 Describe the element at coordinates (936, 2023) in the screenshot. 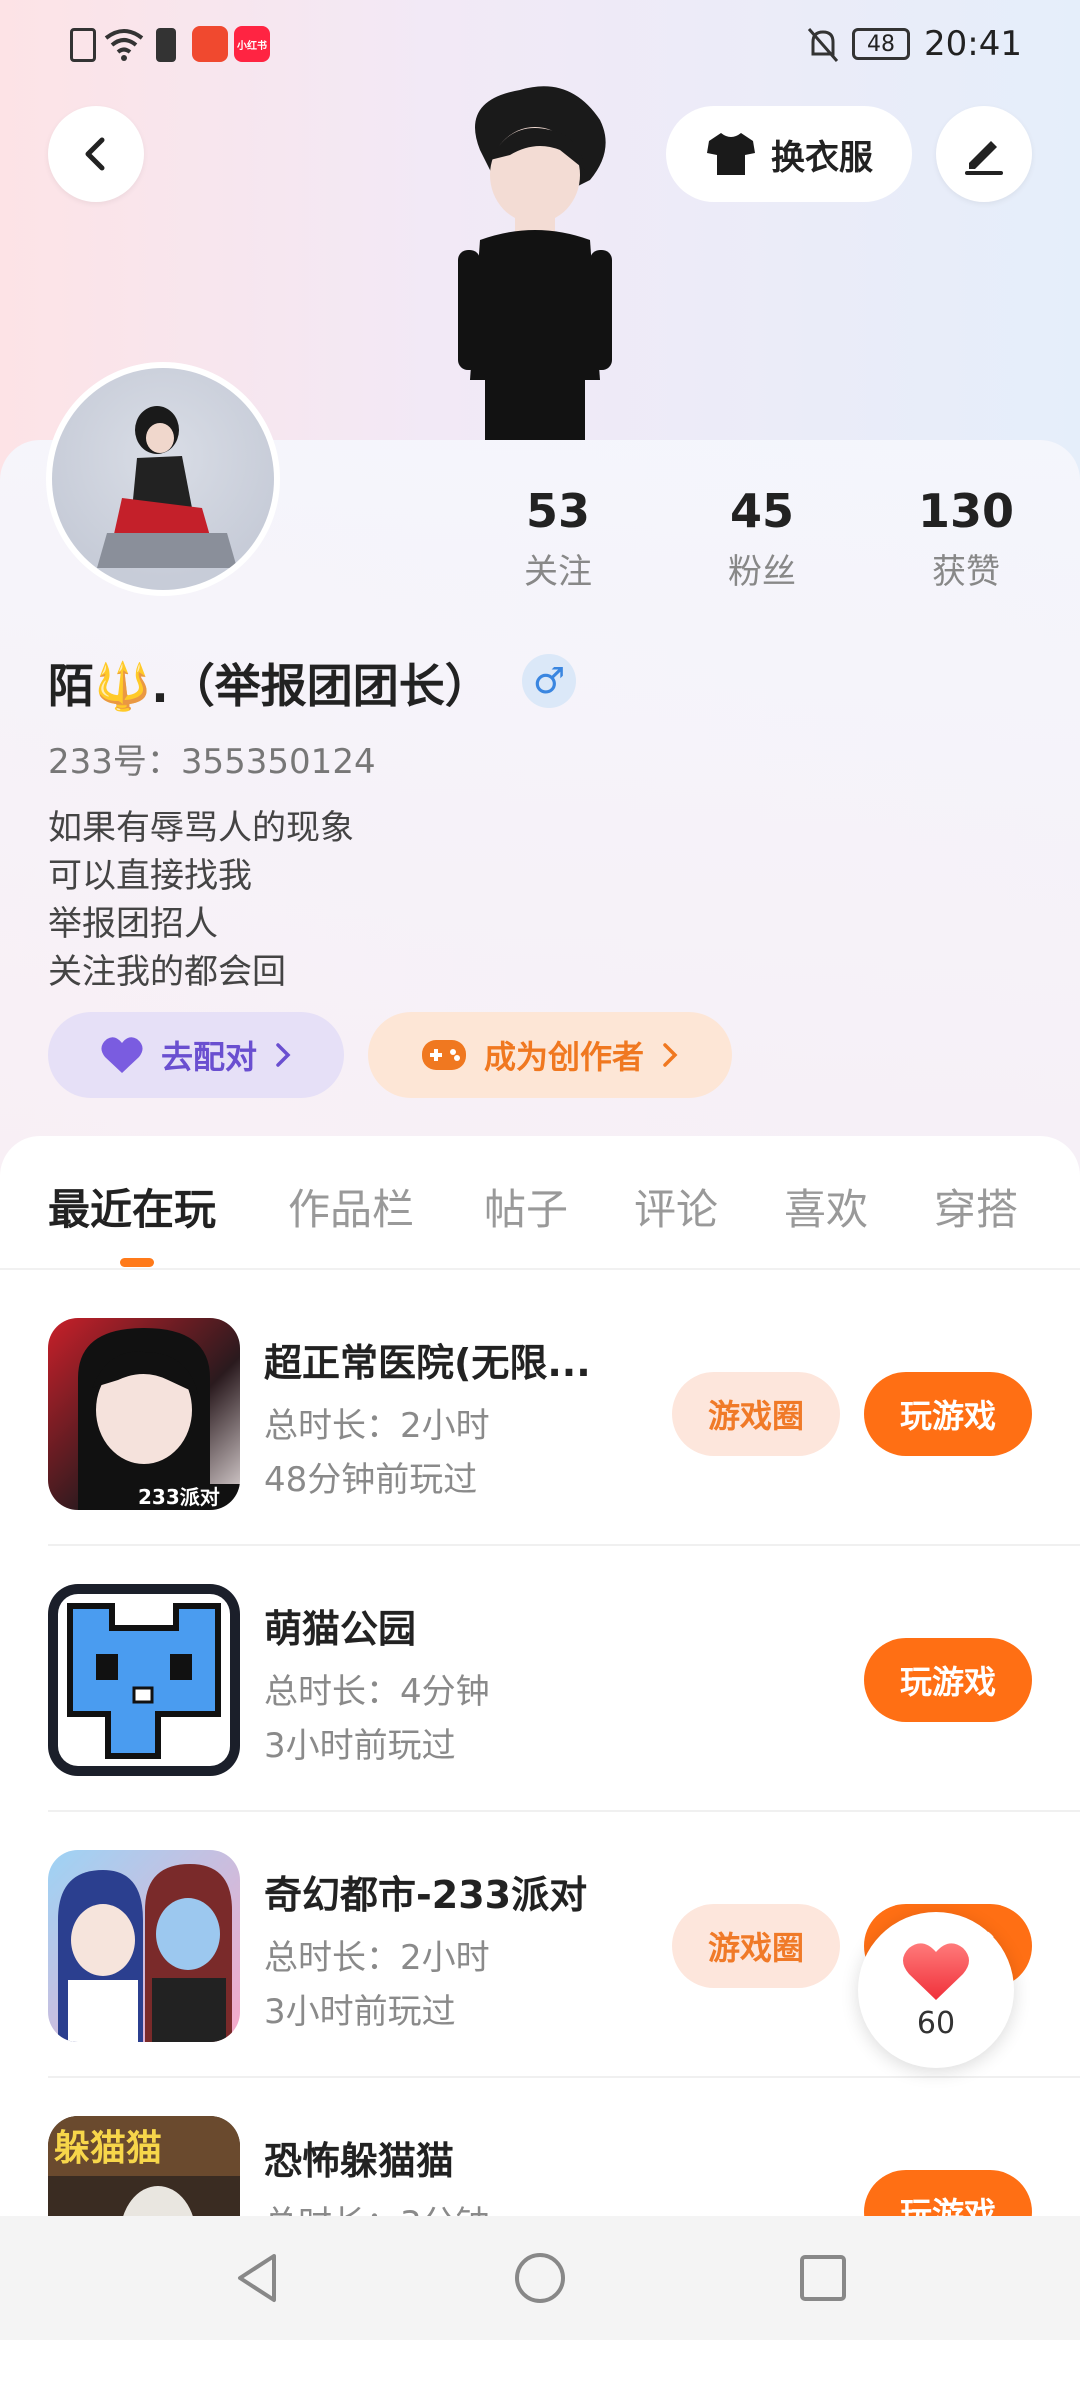

I see `like-count: 60` at that location.